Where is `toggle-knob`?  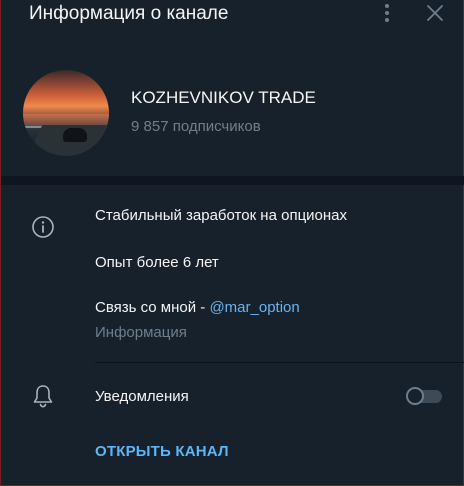
toggle-knob is located at coordinates (415, 396).